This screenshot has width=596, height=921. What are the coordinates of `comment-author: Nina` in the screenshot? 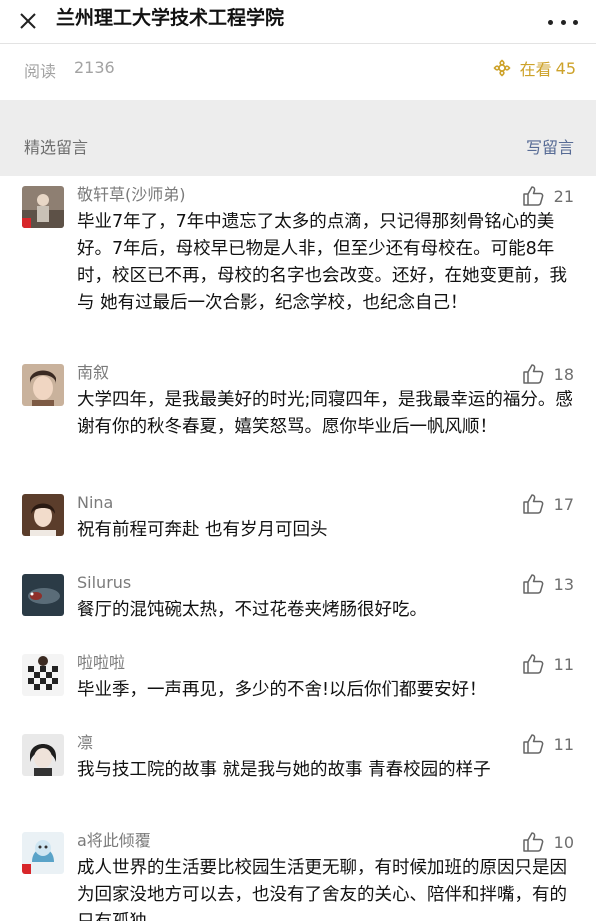 It's located at (95, 503).